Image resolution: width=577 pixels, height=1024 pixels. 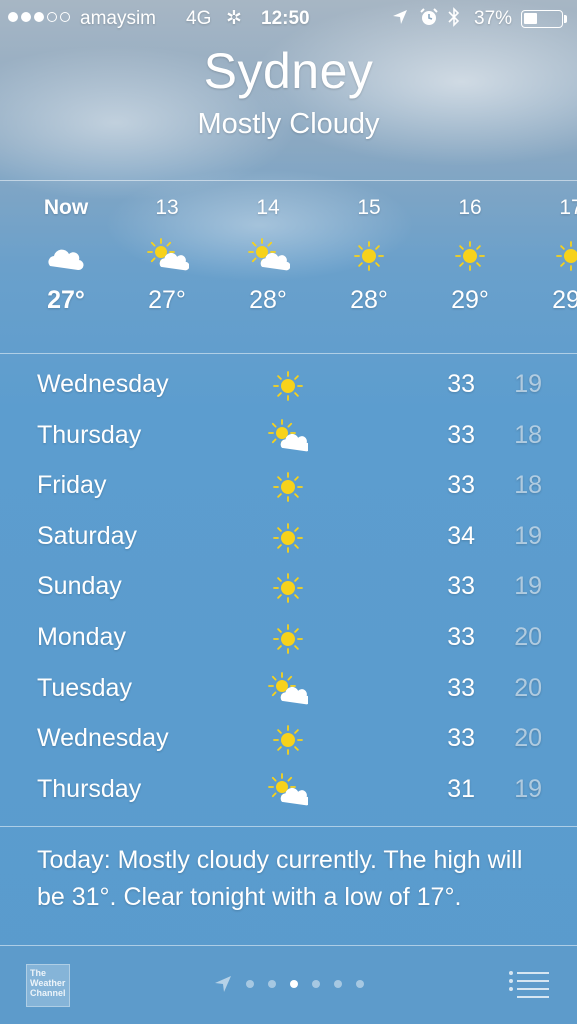 I want to click on day-row: Wednesday 33 20, so click(x=288, y=739).